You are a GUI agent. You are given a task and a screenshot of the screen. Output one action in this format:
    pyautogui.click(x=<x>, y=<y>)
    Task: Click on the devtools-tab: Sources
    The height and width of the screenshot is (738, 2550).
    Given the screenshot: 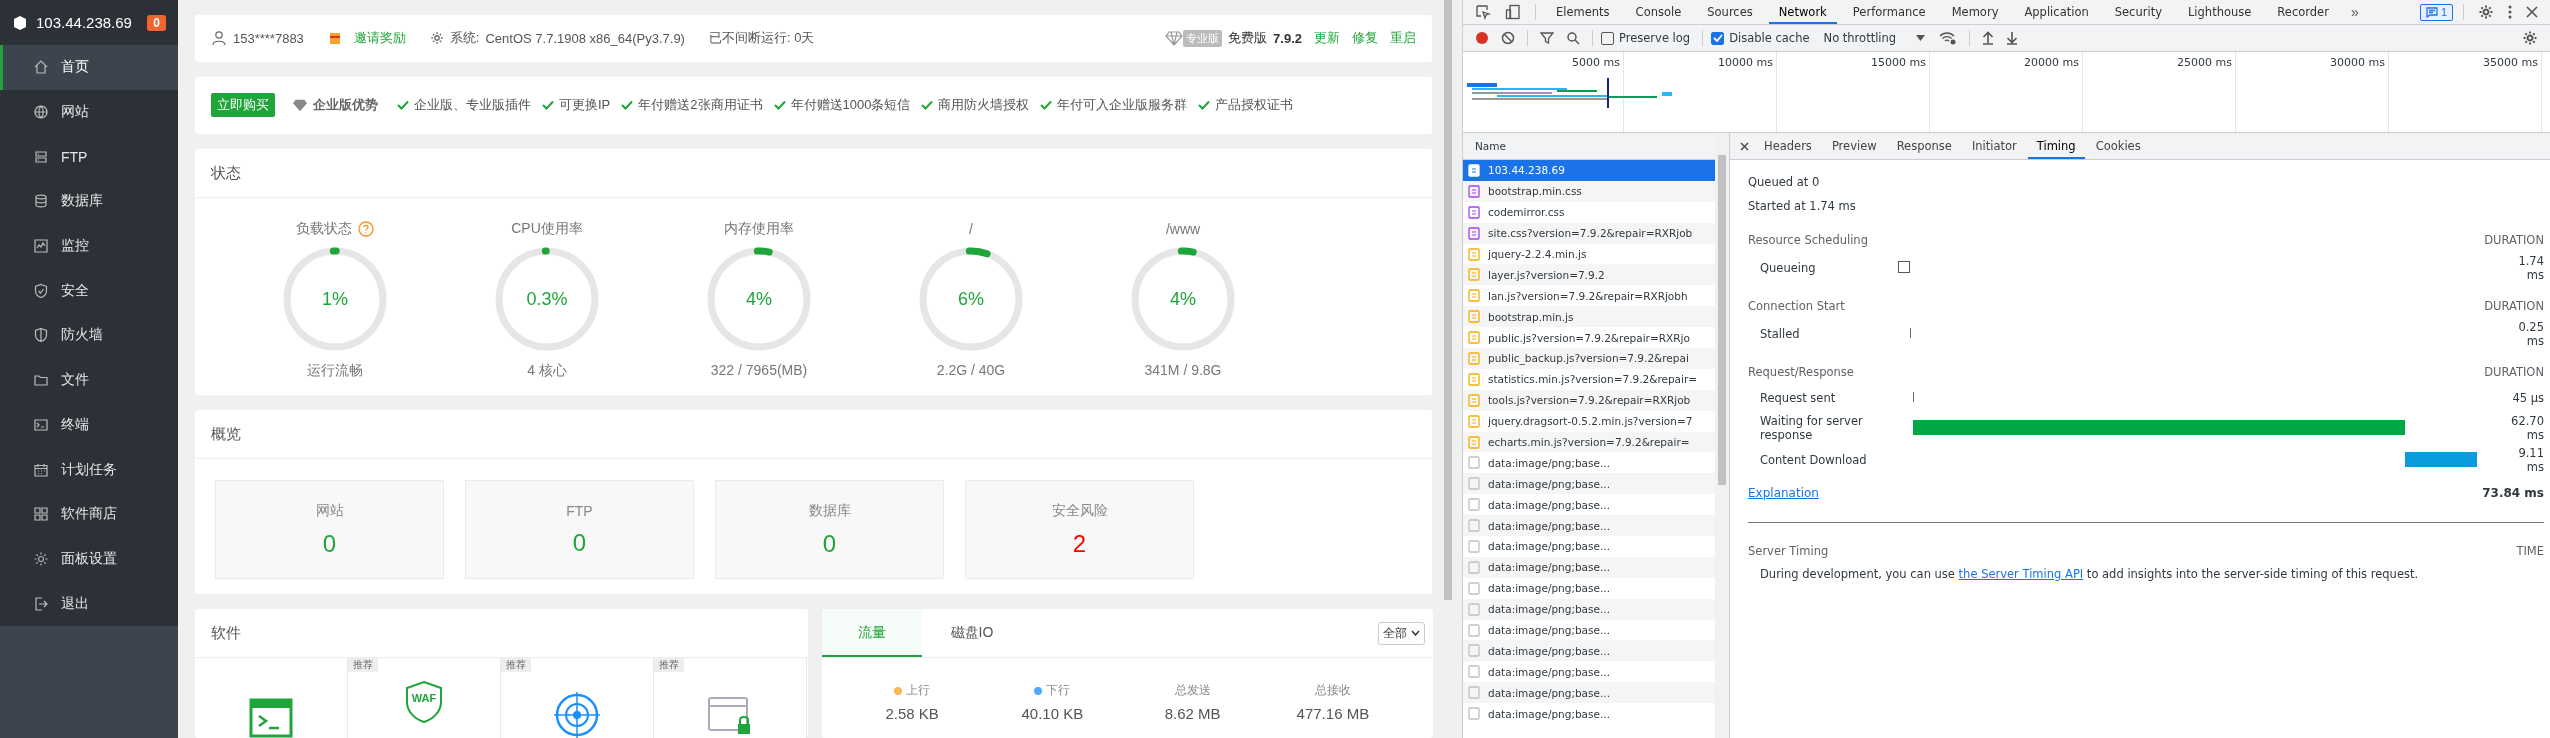 What is the action you would take?
    pyautogui.click(x=1730, y=12)
    